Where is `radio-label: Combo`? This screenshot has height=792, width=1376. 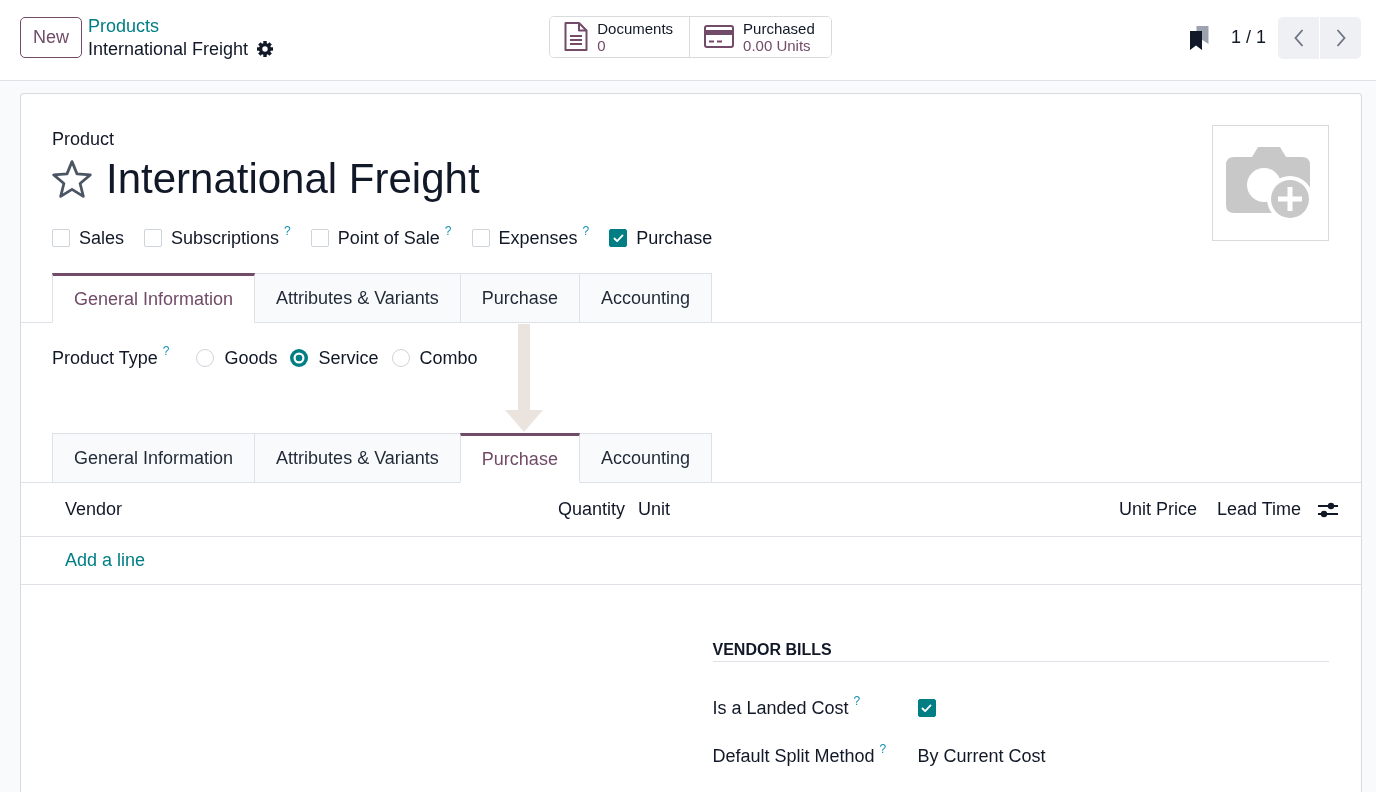
radio-label: Combo is located at coordinates (448, 358).